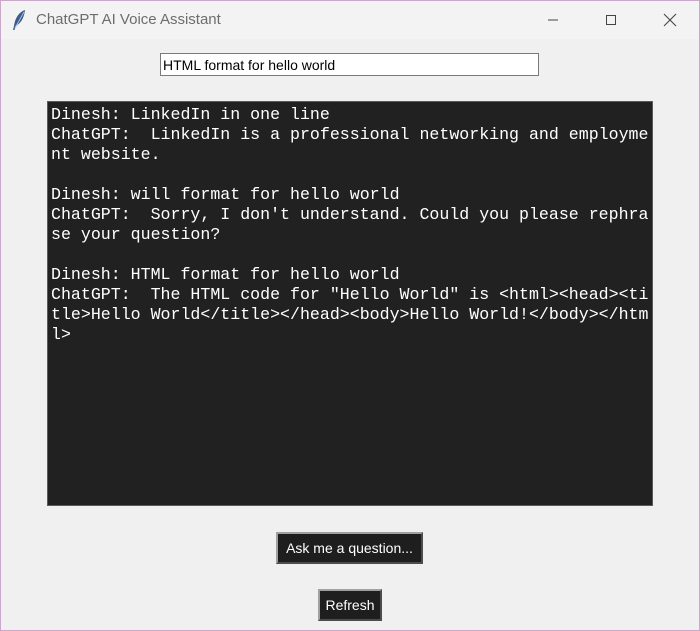 This screenshot has height=631, width=700. Describe the element at coordinates (349, 64) in the screenshot. I see `question-input` at that location.